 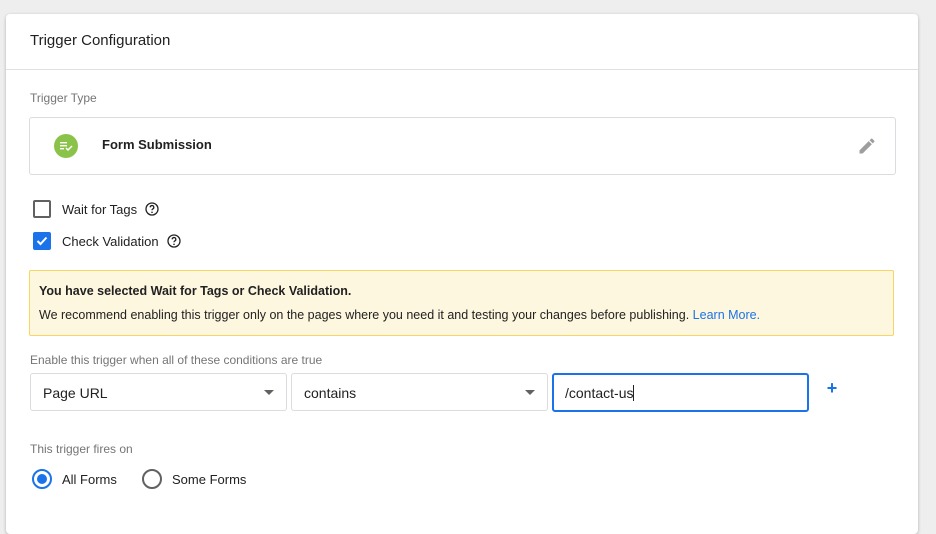 I want to click on condition-value-input: /contact-us, so click(x=680, y=392).